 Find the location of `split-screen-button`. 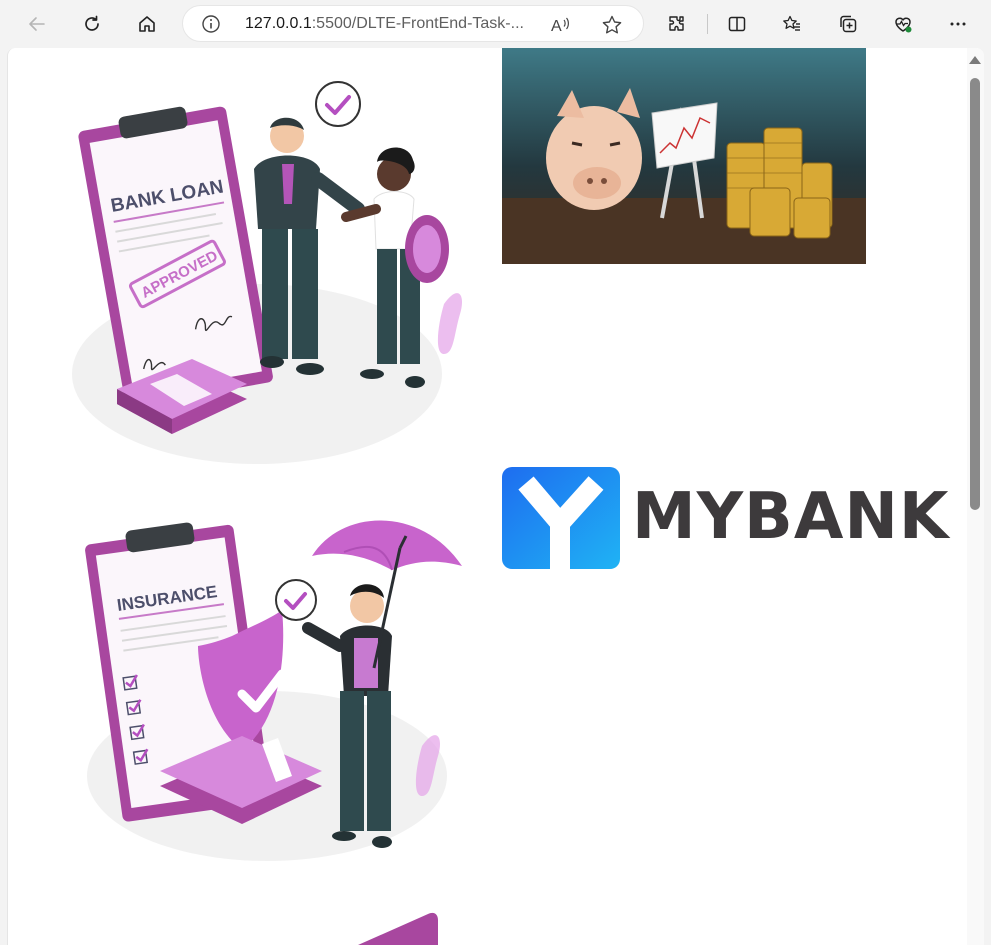

split-screen-button is located at coordinates (737, 24).